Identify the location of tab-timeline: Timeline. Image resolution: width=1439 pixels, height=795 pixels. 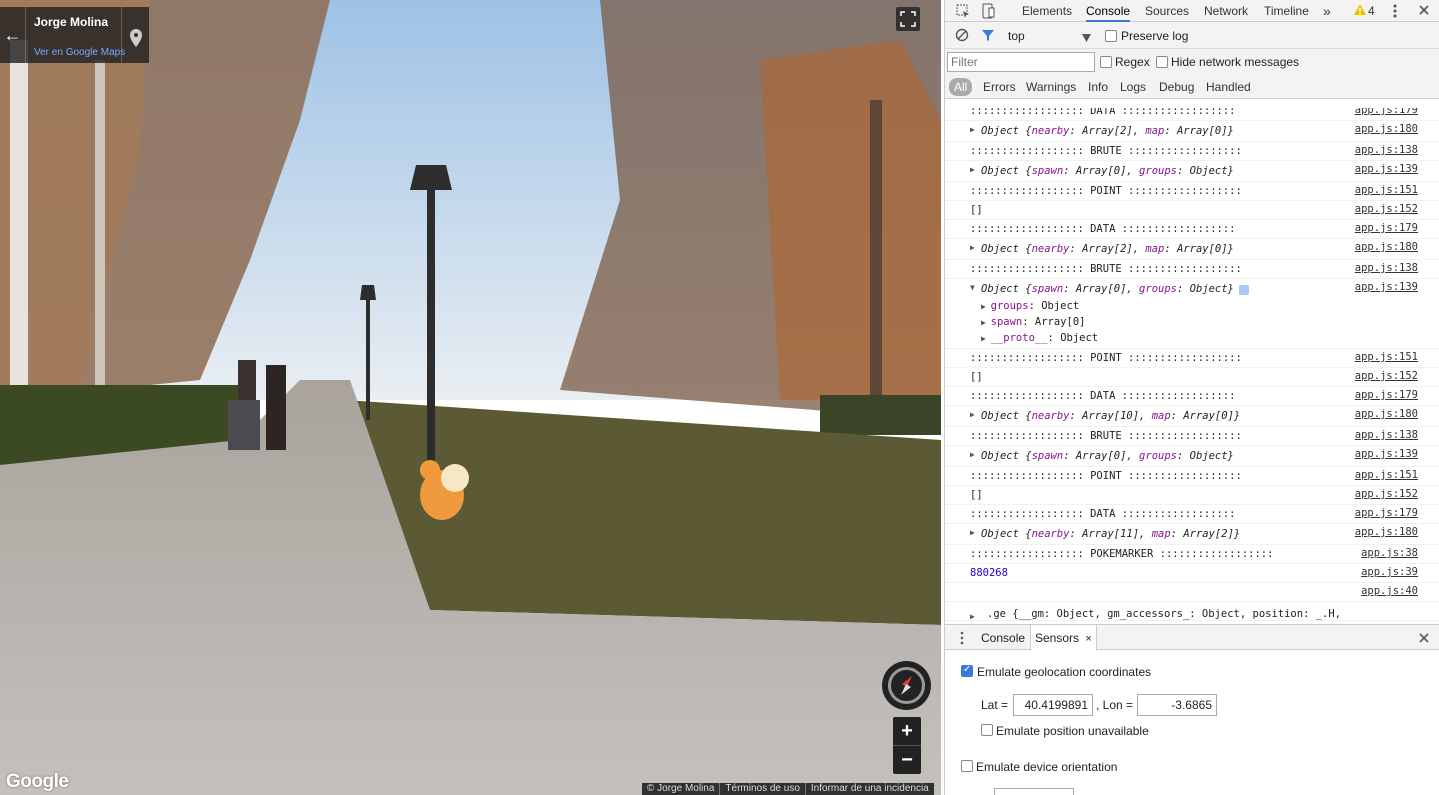
(1286, 11).